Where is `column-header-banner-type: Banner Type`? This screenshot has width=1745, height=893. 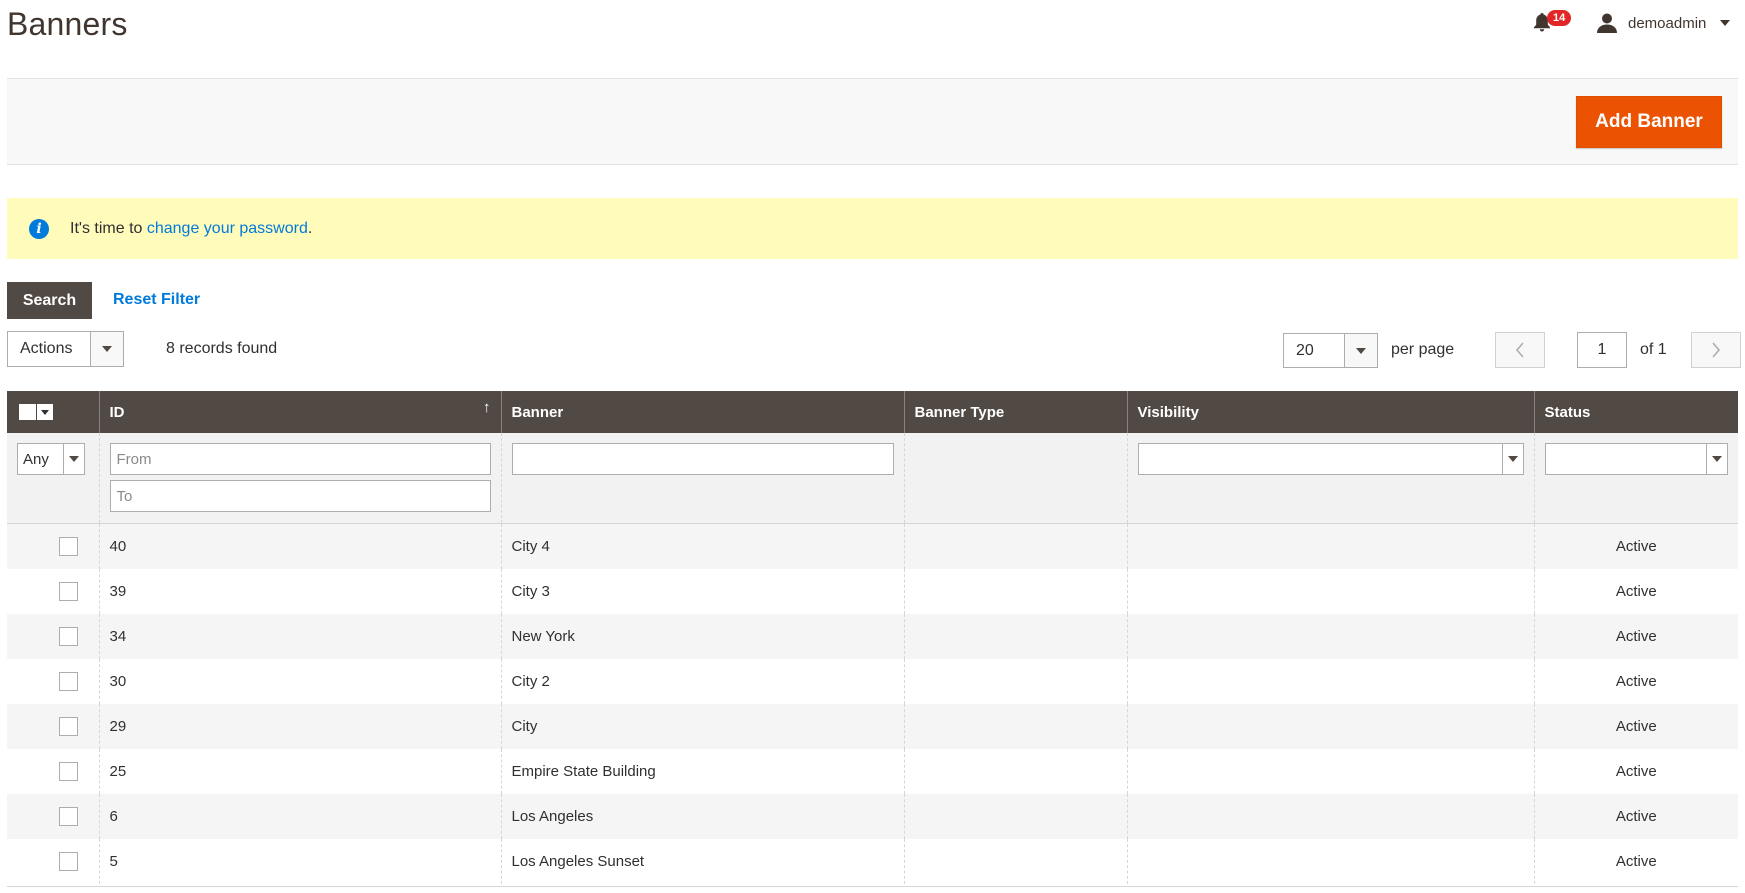
column-header-banner-type: Banner Type is located at coordinates (1015, 412).